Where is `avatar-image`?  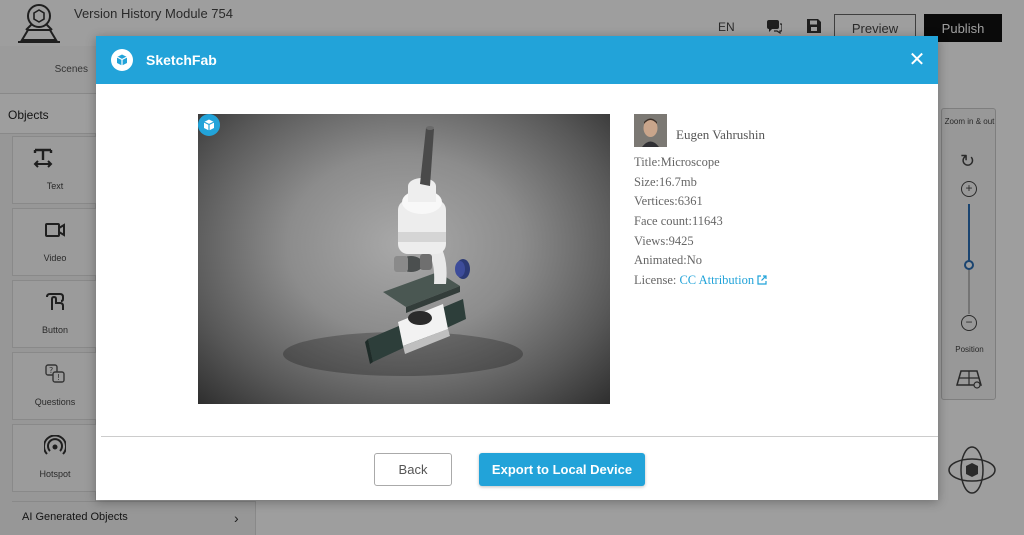
avatar-image is located at coordinates (650, 130).